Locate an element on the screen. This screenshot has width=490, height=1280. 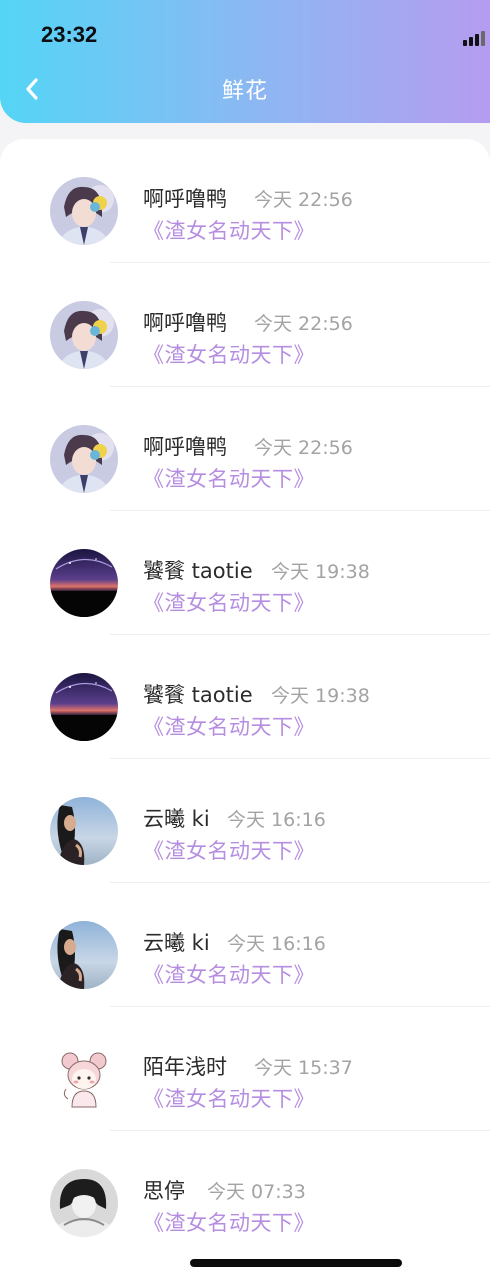
list-item: 思停 今天 07:33 《渣女名动天下》 is located at coordinates (245, 1193).